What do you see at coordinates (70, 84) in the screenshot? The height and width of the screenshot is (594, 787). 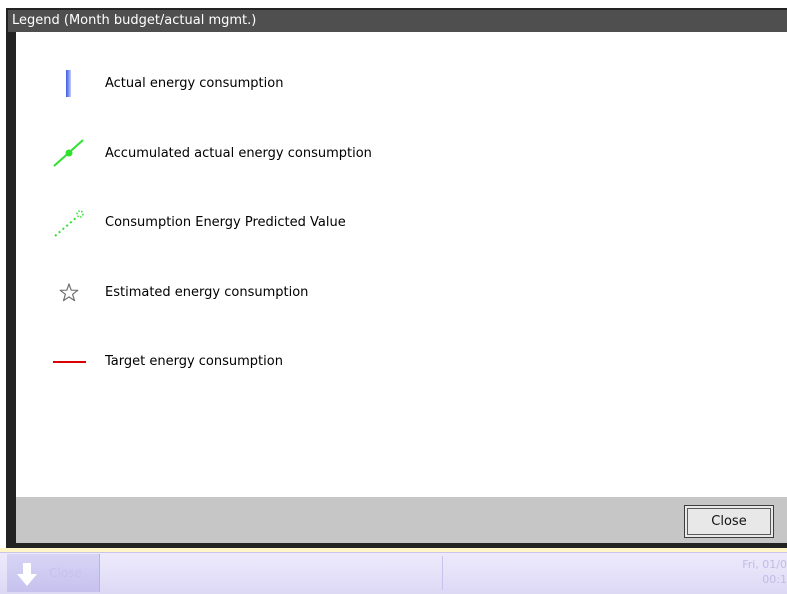 I see `actual-bar-icon` at bounding box center [70, 84].